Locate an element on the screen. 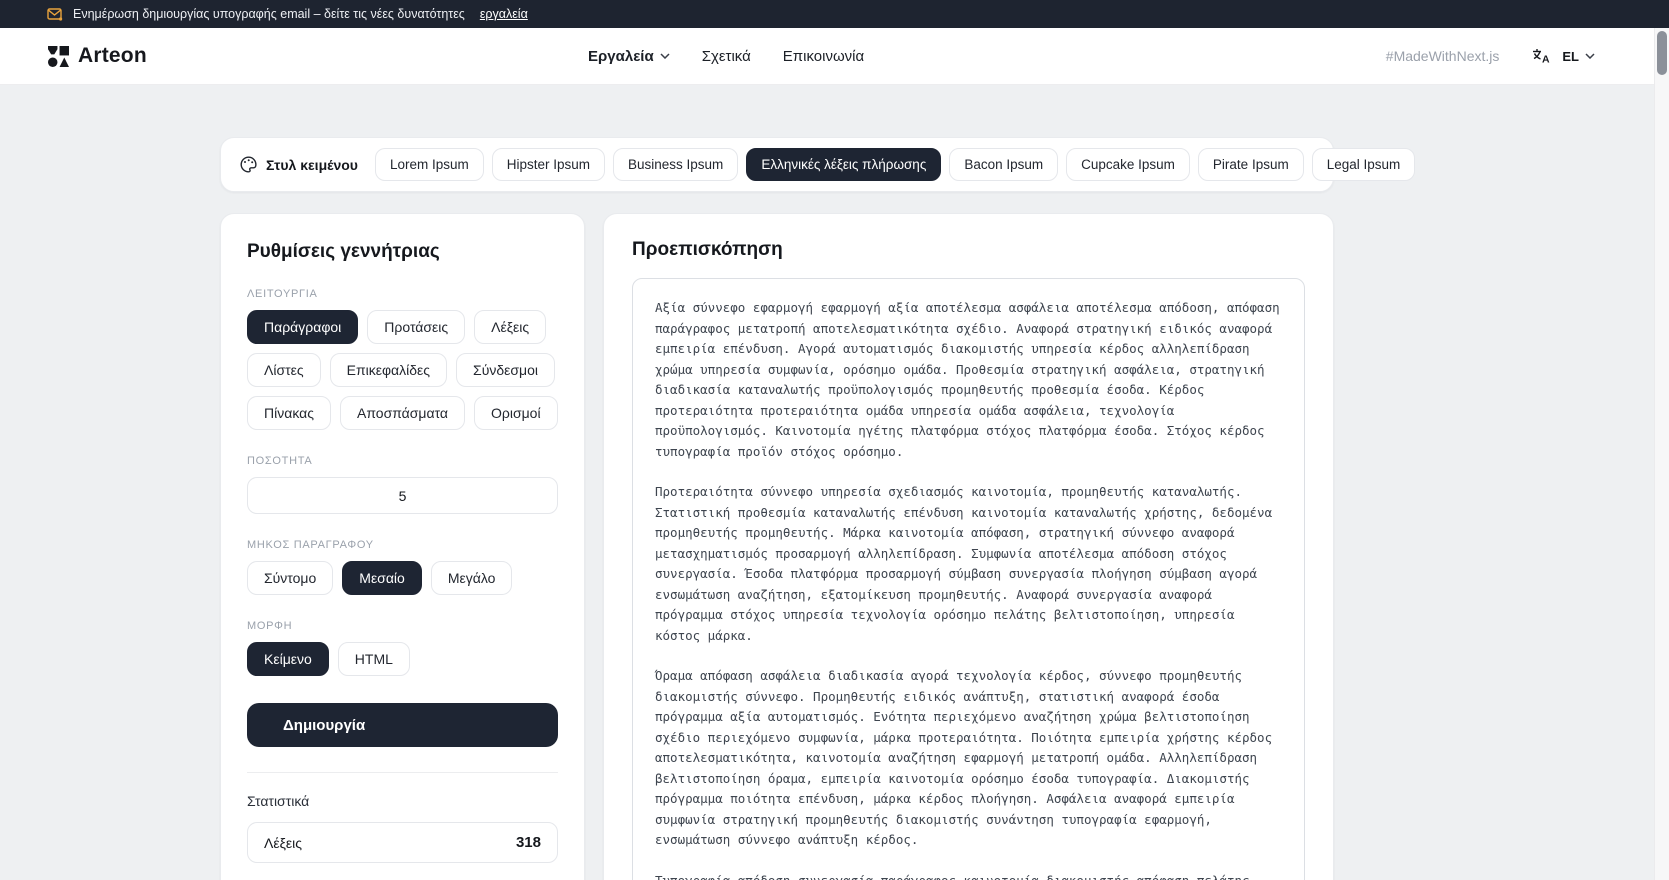  brand-logo: Arteon is located at coordinates (97, 56).